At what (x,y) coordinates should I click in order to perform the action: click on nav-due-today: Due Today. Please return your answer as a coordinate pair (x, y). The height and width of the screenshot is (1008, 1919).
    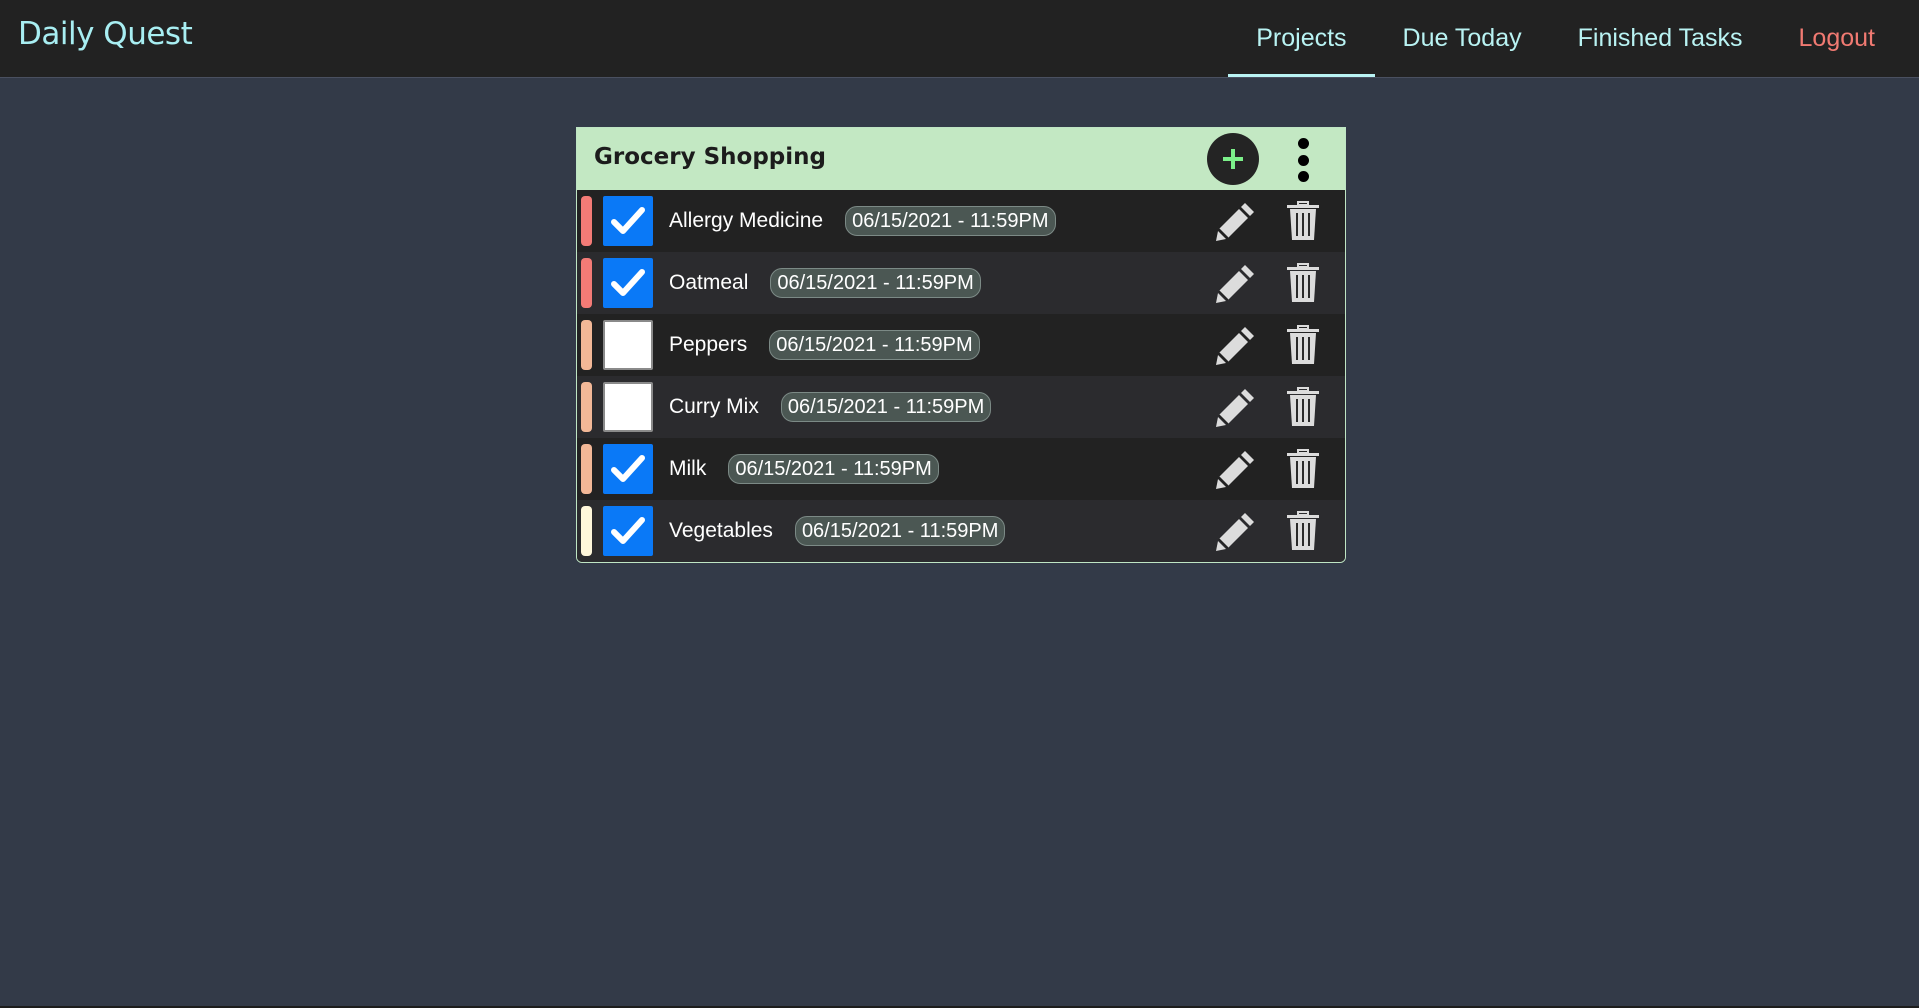
    Looking at the image, I should click on (1462, 38).